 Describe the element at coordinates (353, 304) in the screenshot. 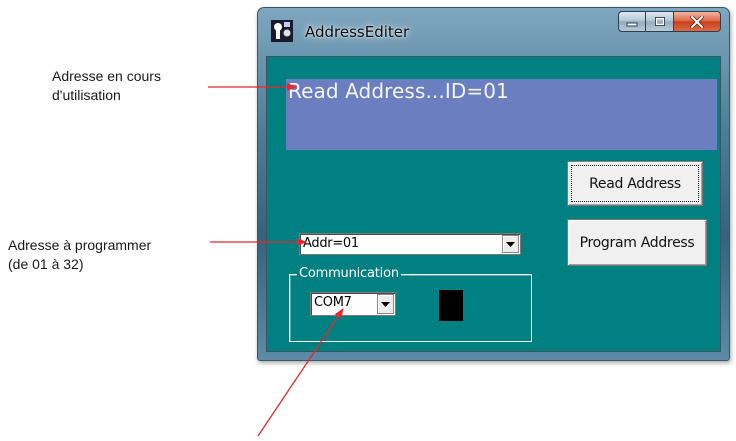

I see `com-port-select: COM7` at that location.